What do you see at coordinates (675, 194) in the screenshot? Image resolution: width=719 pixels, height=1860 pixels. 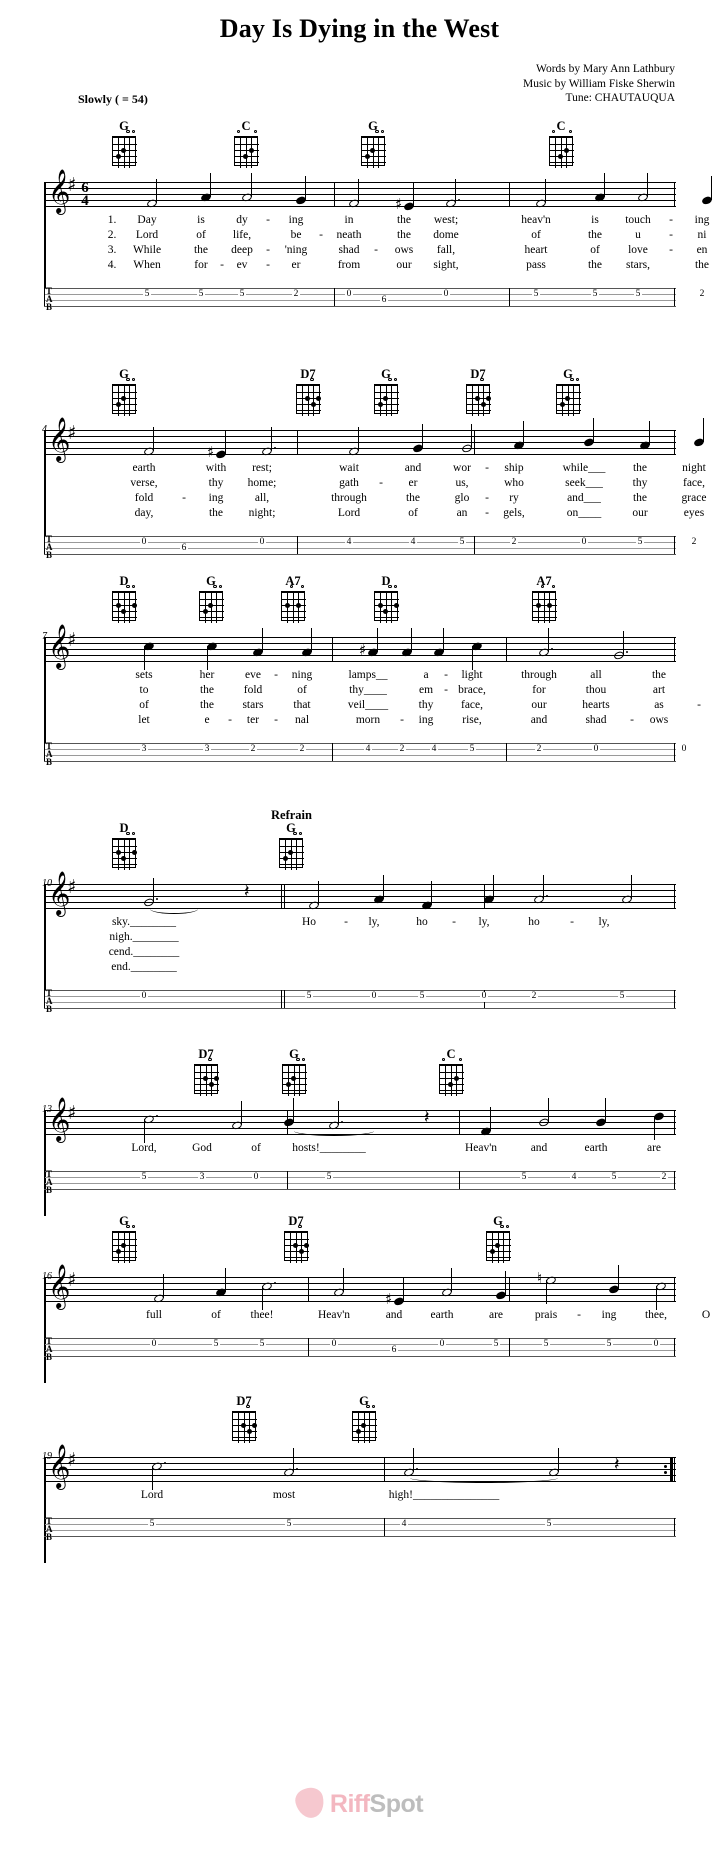 I see `barline-end` at bounding box center [675, 194].